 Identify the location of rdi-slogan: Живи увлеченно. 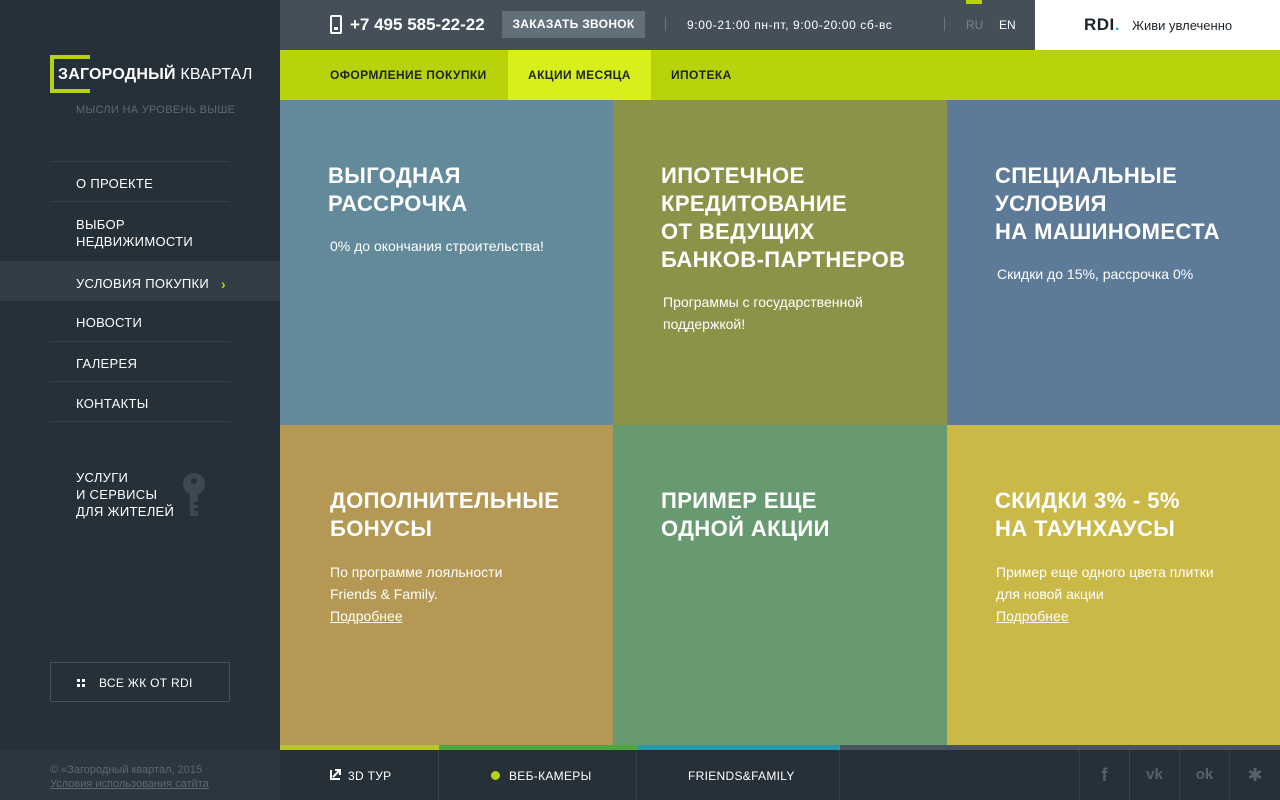
(1182, 25).